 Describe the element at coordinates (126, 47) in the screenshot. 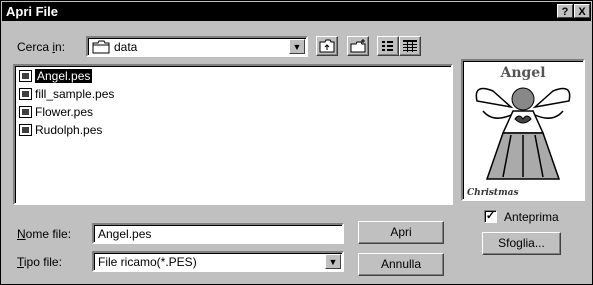

I see `lookin-value: data` at that location.